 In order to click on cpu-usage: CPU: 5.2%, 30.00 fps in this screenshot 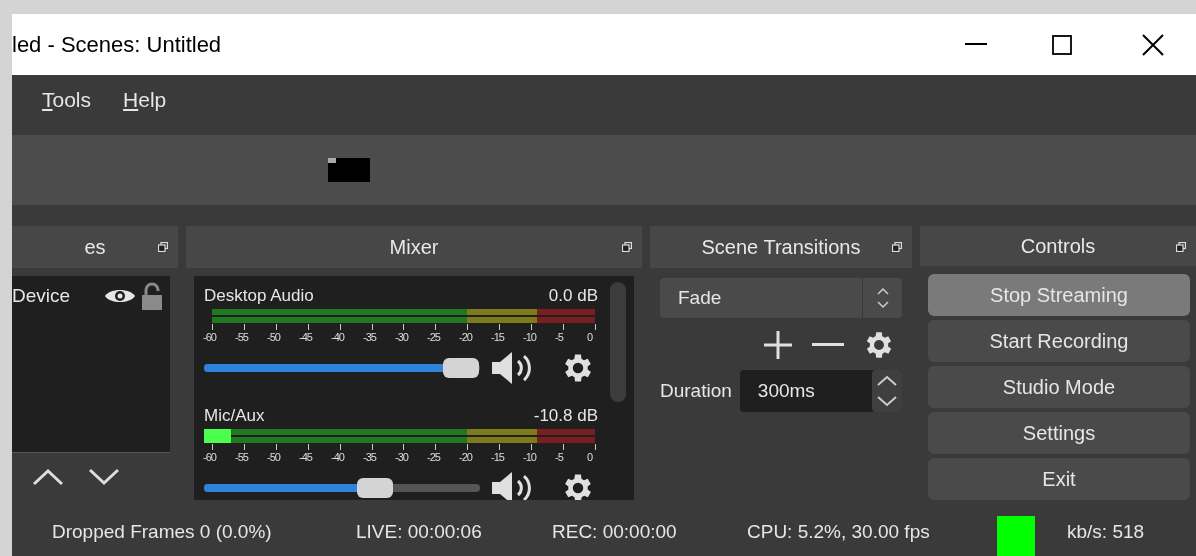, I will do `click(839, 531)`.